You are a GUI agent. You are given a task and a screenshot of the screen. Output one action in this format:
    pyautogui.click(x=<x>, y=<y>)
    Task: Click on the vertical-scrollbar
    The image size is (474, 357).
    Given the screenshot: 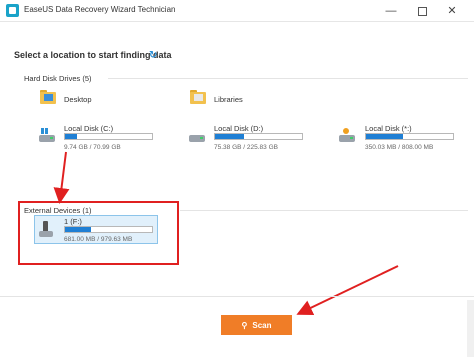 What is the action you would take?
    pyautogui.click(x=470, y=328)
    